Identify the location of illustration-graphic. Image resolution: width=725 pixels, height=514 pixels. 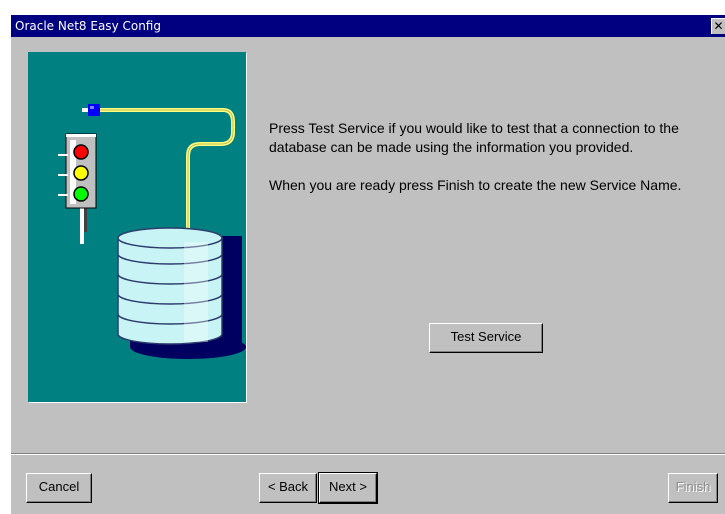
(152, 231).